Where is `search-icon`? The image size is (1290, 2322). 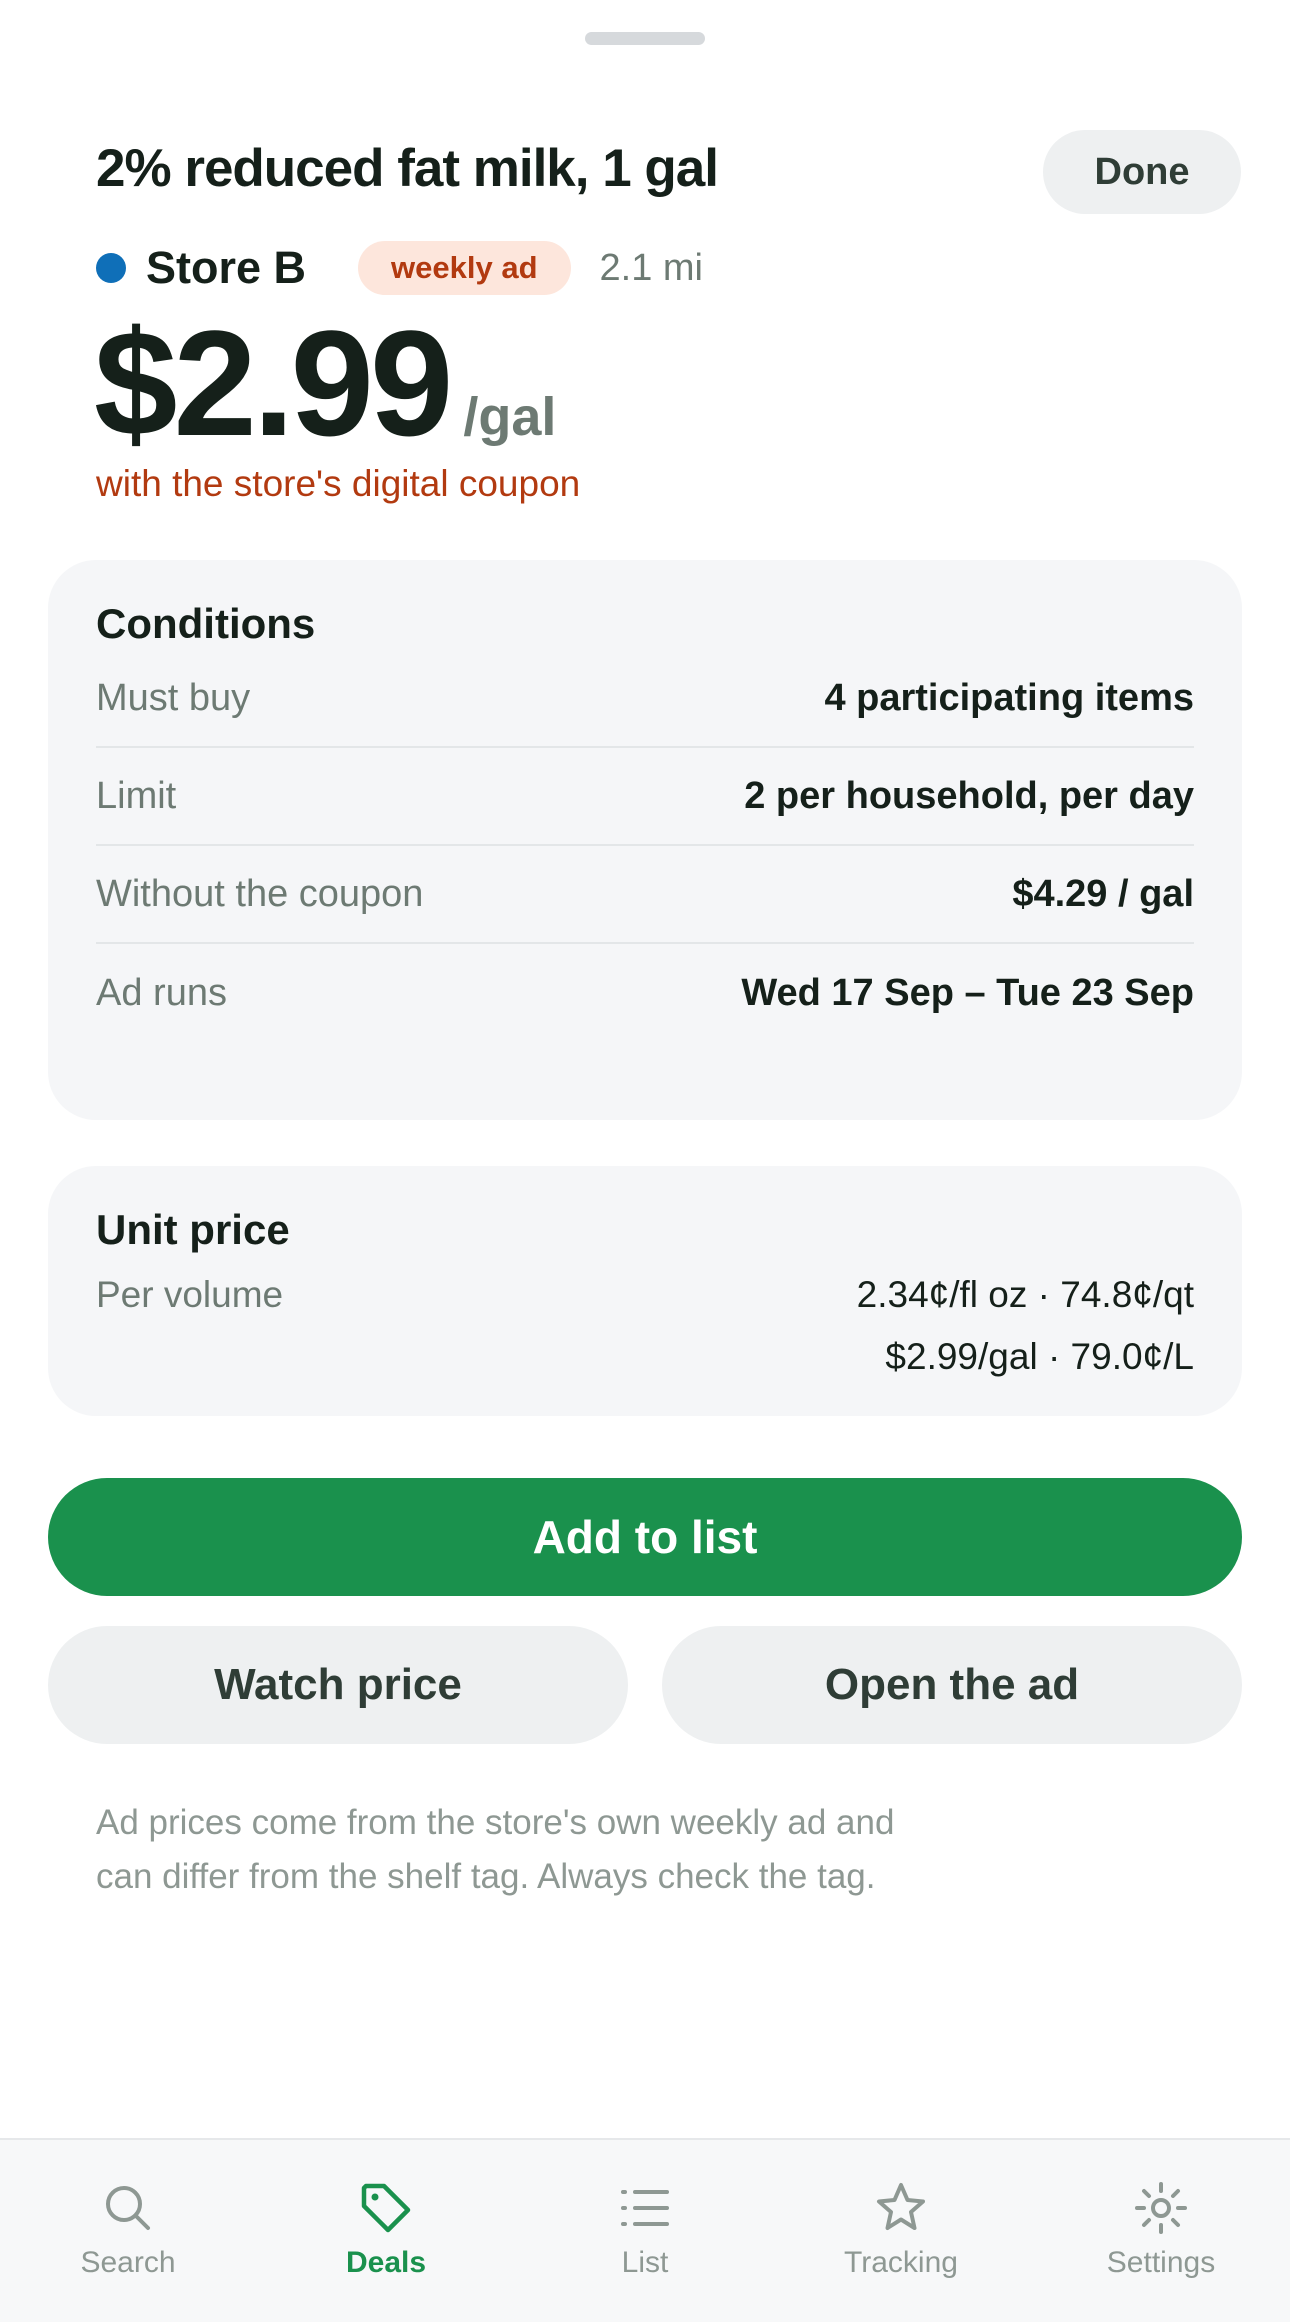 search-icon is located at coordinates (128, 2208).